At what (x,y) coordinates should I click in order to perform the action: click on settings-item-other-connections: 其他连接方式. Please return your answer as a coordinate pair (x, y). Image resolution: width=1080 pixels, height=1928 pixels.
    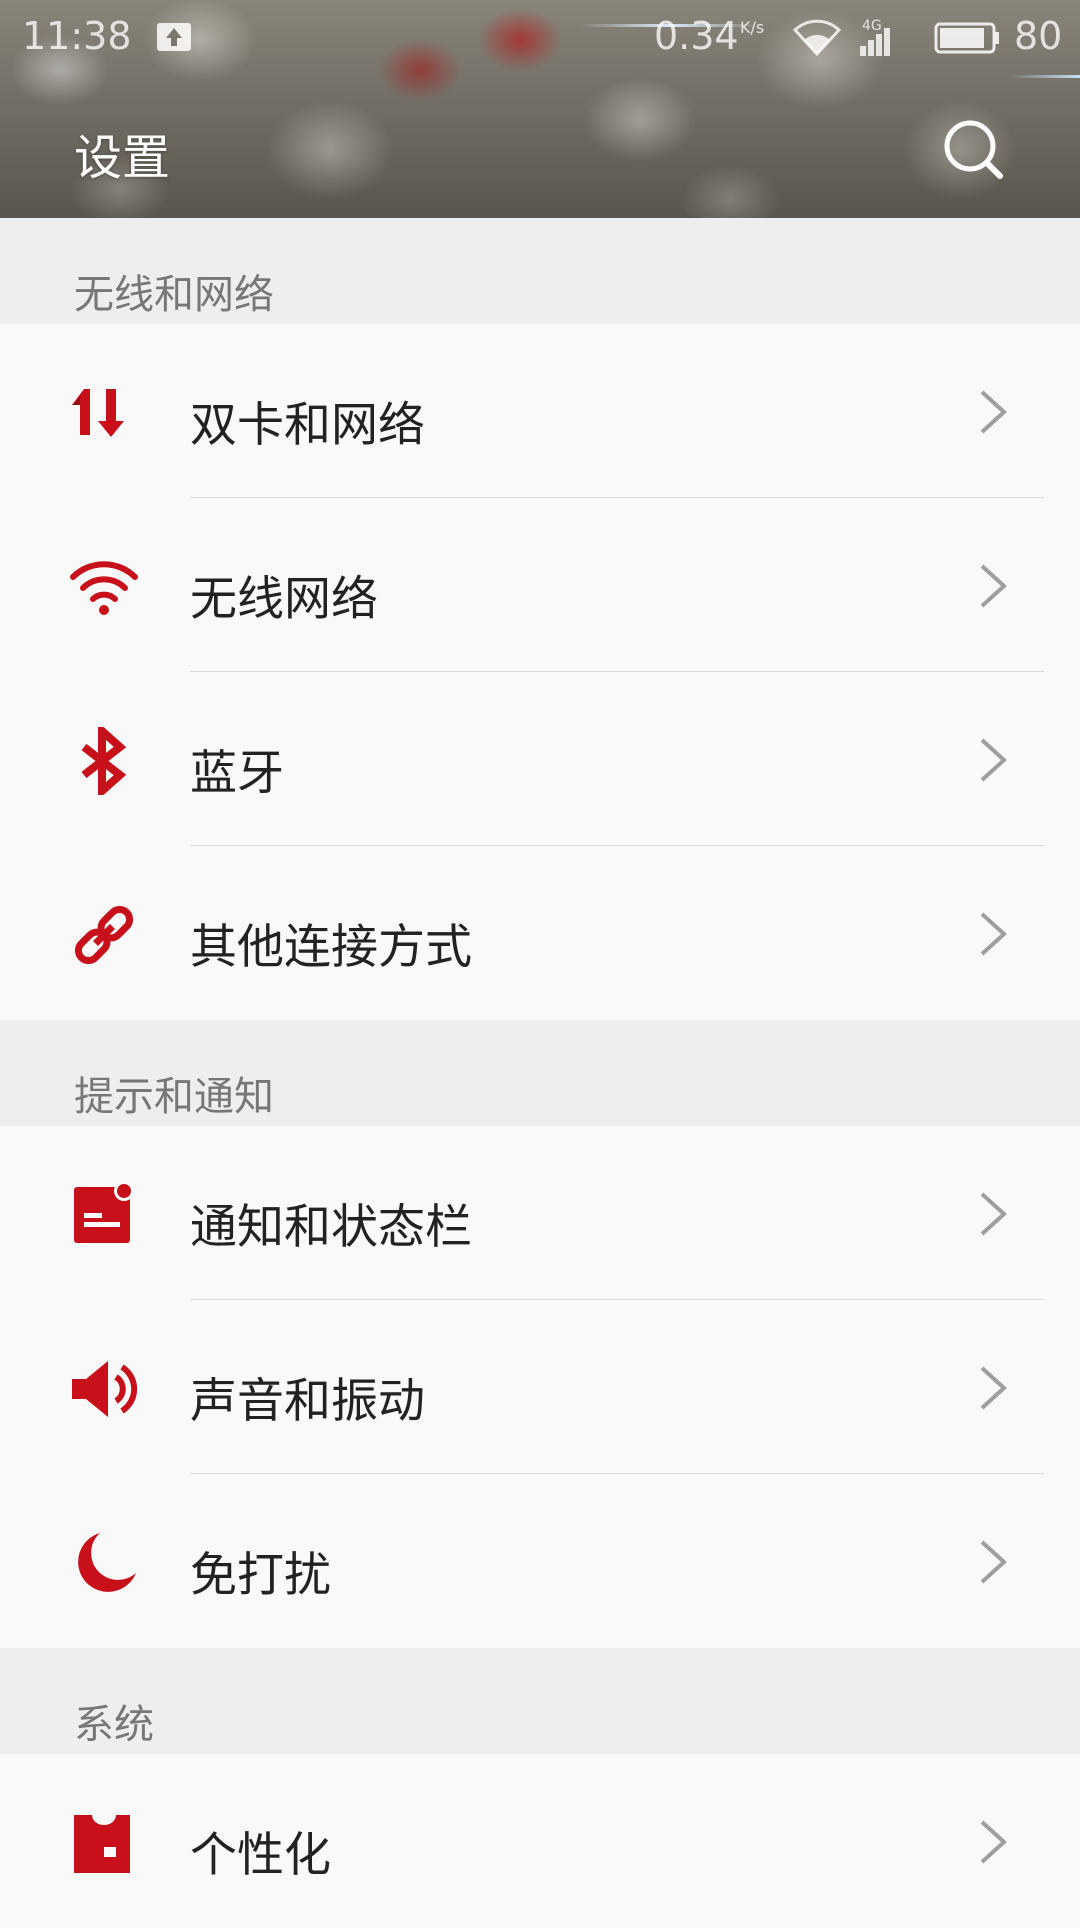
    Looking at the image, I should click on (540, 933).